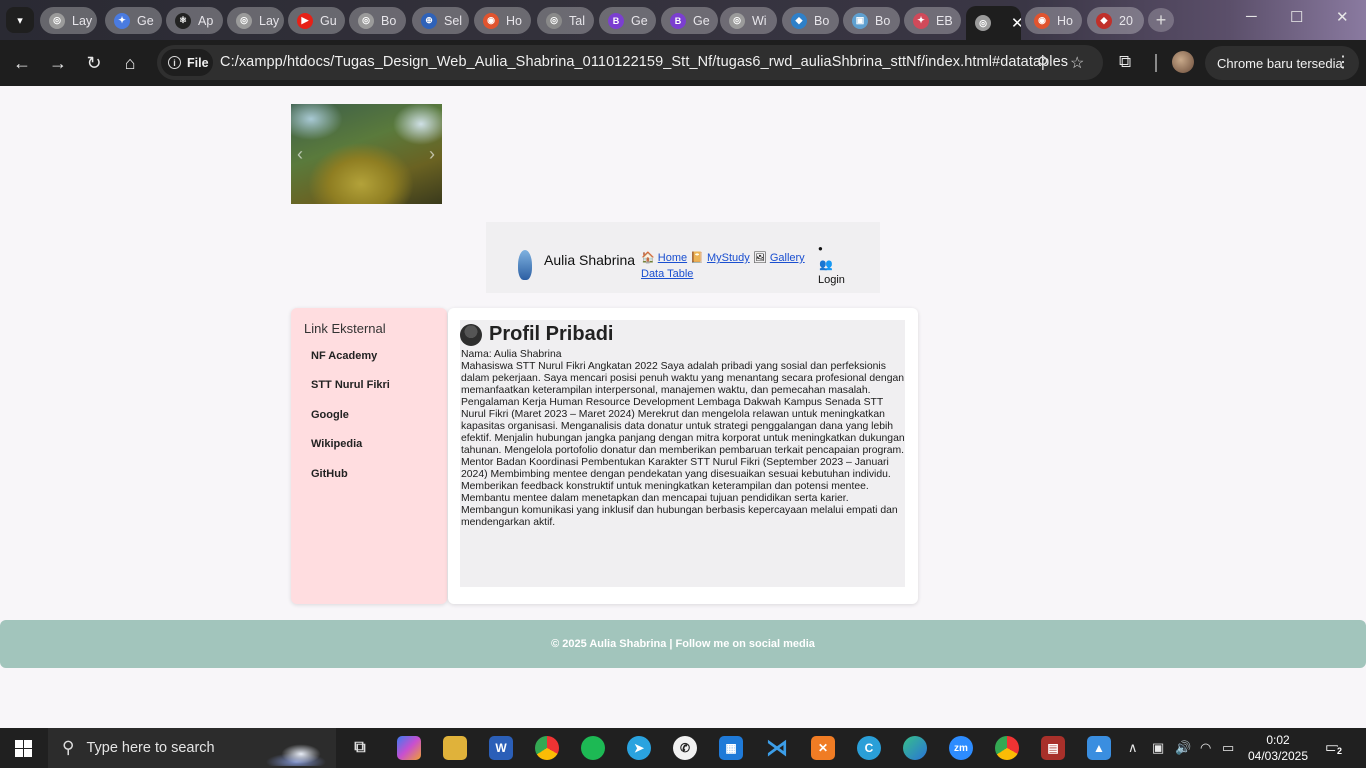 This screenshot has height=768, width=1366. Describe the element at coordinates (1115, 20) in the screenshot. I see `browser-tab: ◆ 20` at that location.